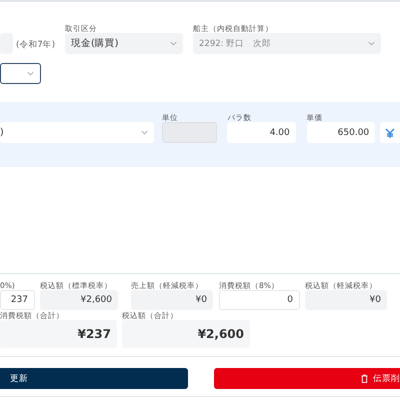 The width and height of the screenshot is (400, 400). Describe the element at coordinates (190, 132) in the screenshot. I see `input-field` at that location.